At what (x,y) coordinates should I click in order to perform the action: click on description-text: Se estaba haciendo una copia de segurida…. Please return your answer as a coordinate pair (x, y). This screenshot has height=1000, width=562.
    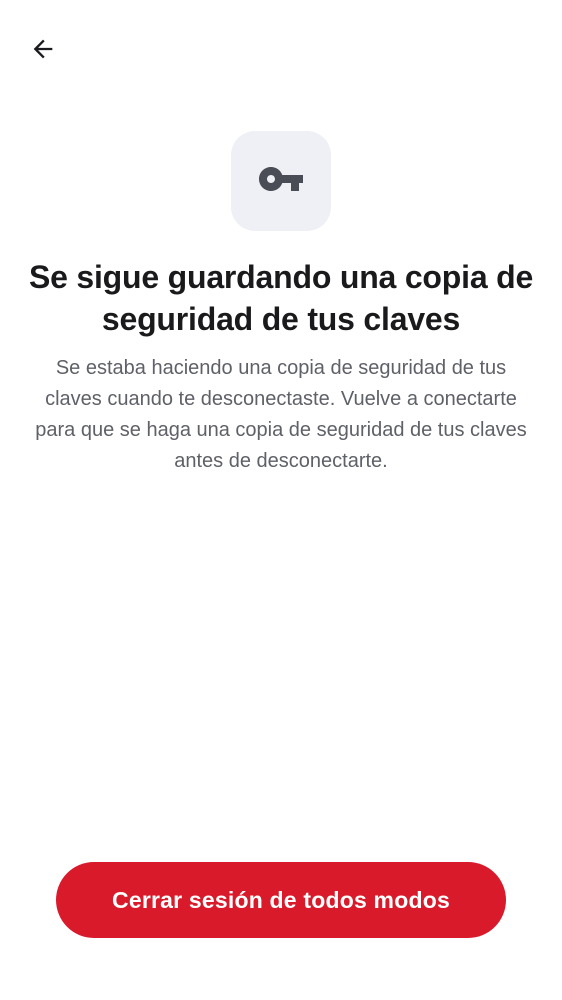
    Looking at the image, I should click on (281, 414).